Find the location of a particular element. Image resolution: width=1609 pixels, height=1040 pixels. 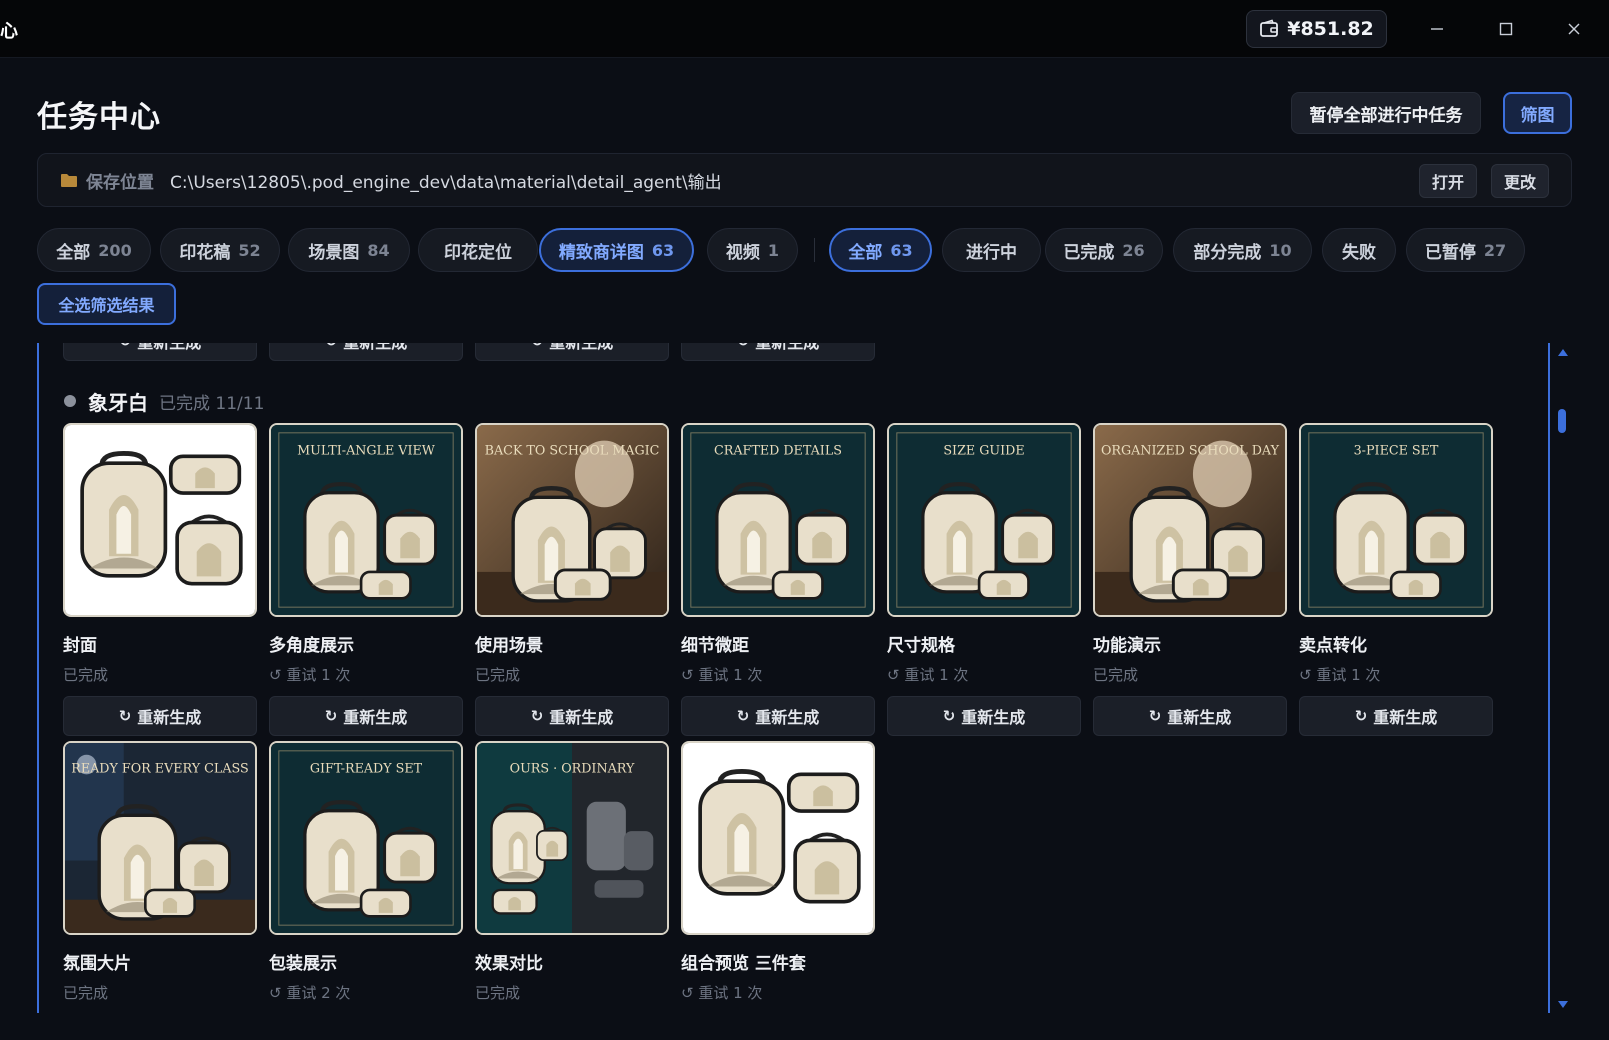

minimize-button is located at coordinates (1437, 29).